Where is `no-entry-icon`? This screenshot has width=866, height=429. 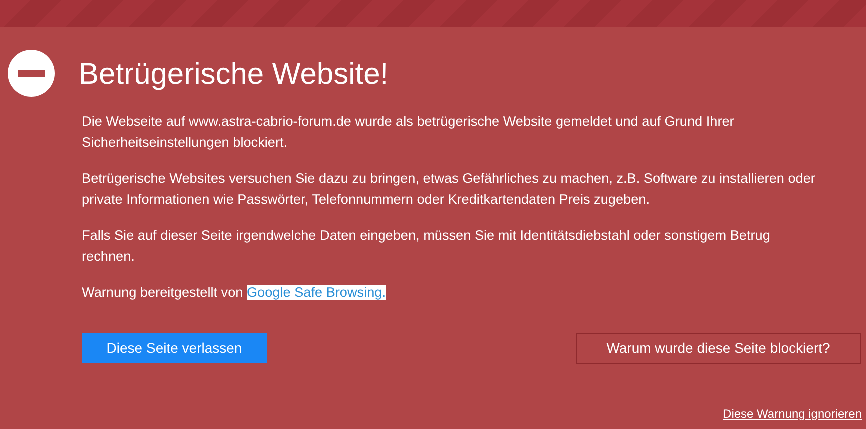 no-entry-icon is located at coordinates (31, 73).